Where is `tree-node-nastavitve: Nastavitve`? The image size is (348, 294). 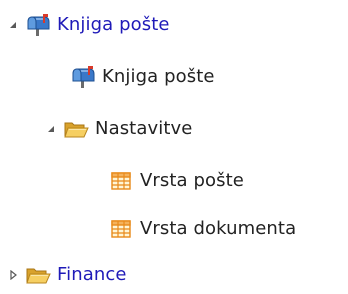 tree-node-nastavitve: Nastavitve is located at coordinates (118, 129).